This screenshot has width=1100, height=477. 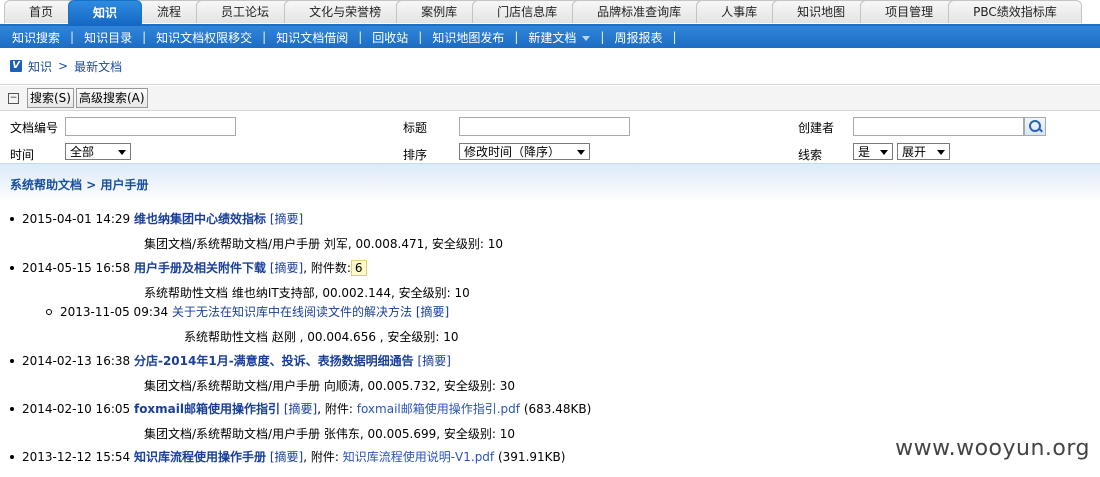 I want to click on attachment-count-badge: 6, so click(x=358, y=268).